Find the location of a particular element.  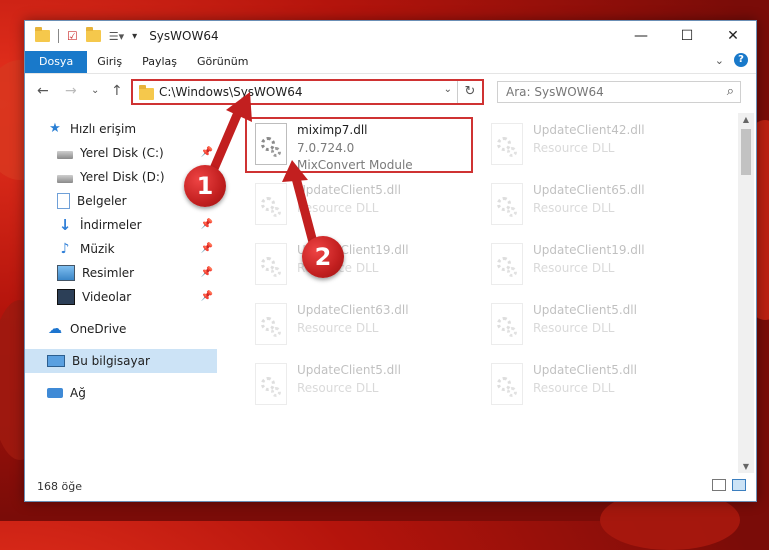

help-icon: ? is located at coordinates (741, 60).